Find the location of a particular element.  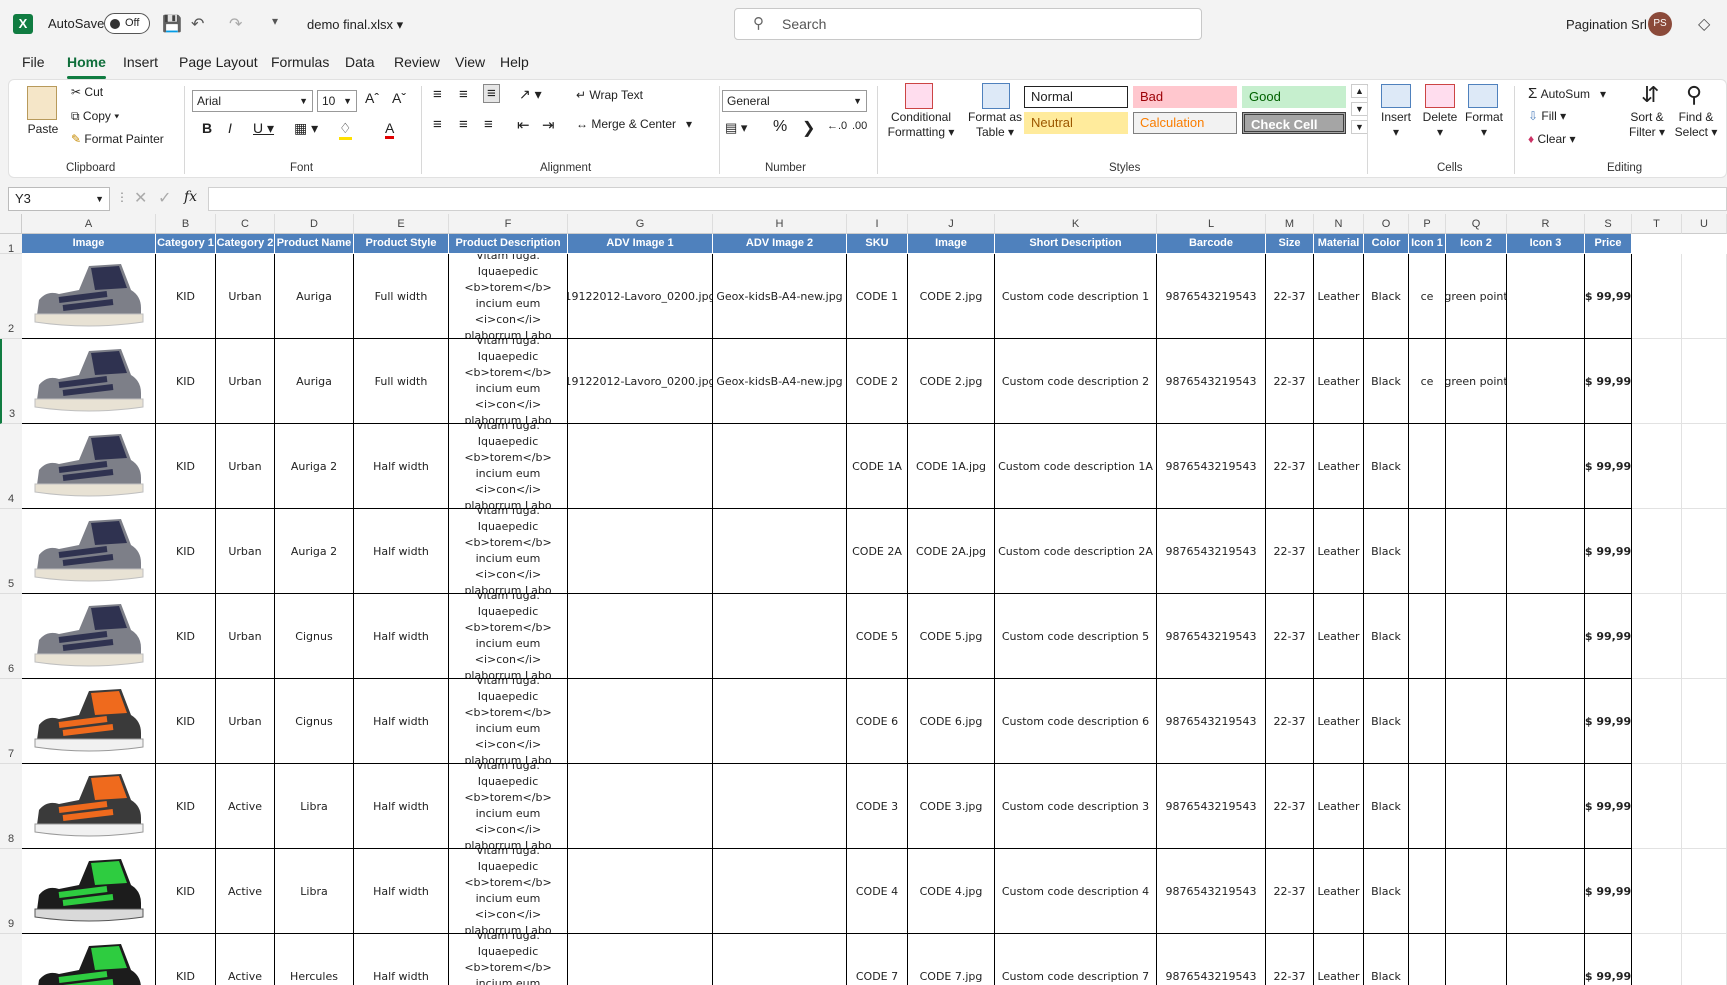

column-header-a: A is located at coordinates (89, 224).